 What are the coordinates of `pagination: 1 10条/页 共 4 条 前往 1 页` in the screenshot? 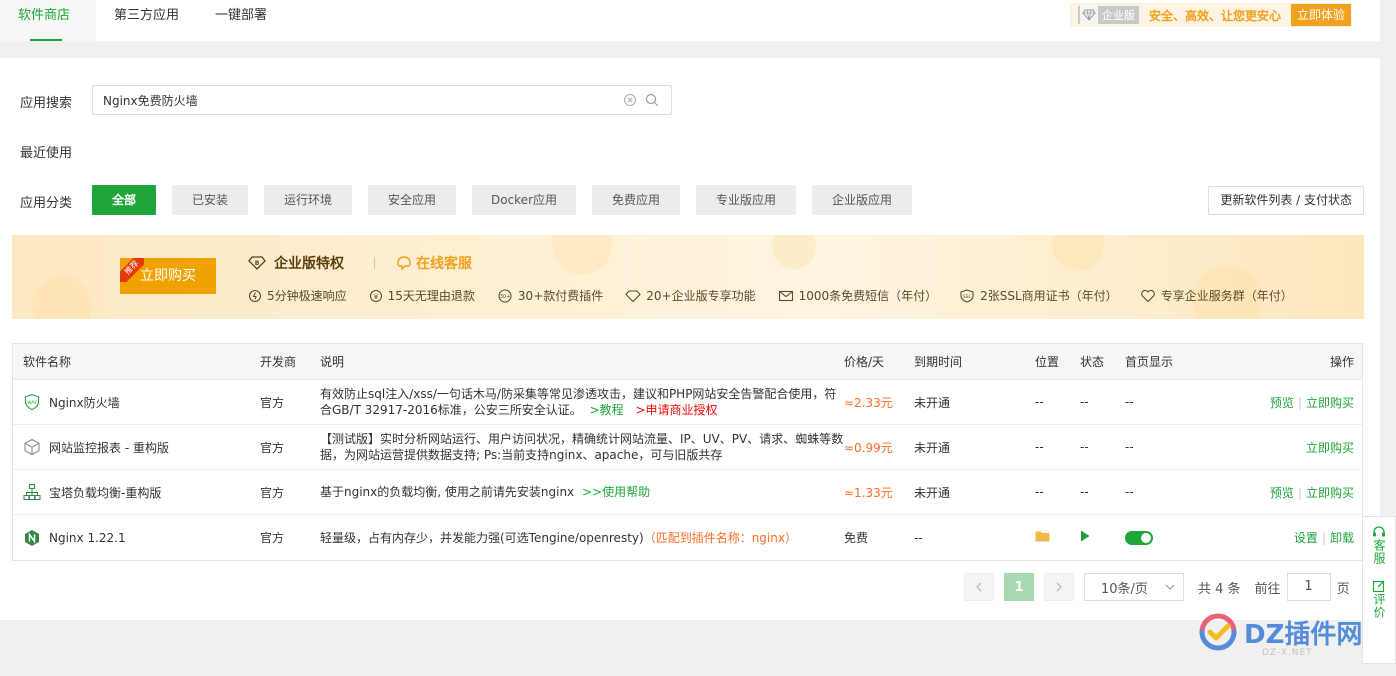 It's located at (1157, 587).